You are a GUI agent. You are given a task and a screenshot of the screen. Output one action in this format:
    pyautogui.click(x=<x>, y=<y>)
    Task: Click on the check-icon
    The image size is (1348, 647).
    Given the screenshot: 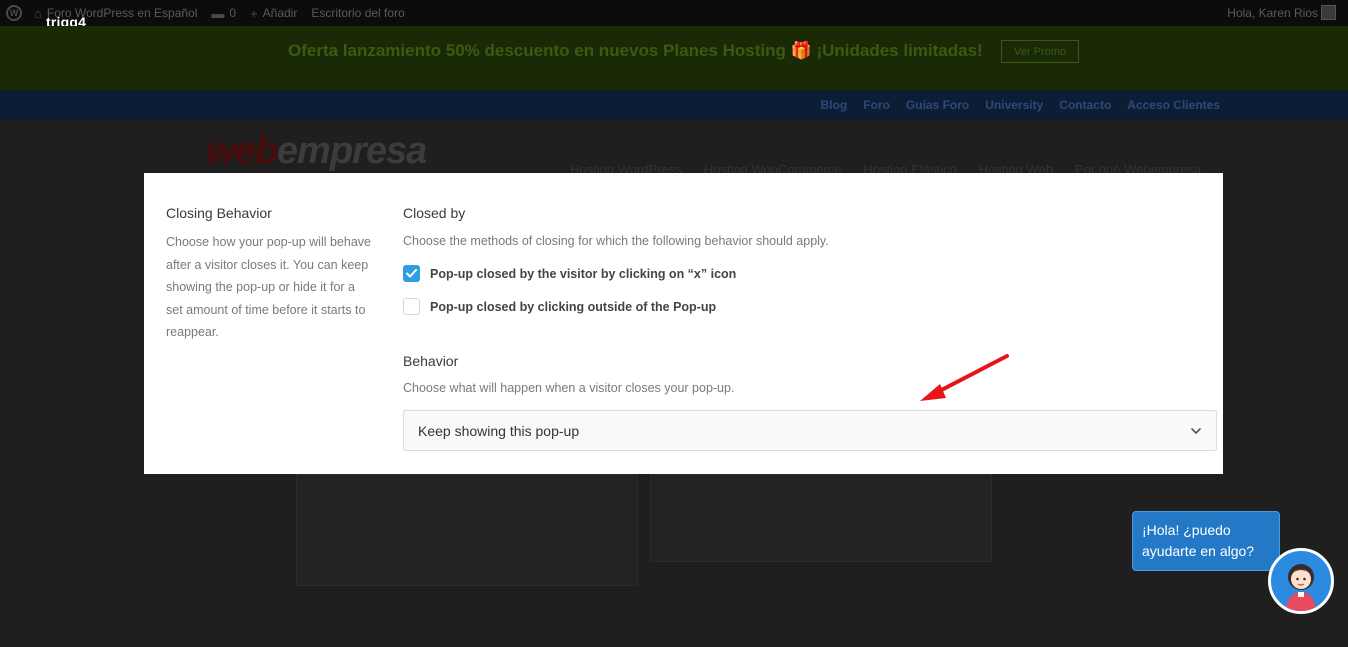 What is the action you would take?
    pyautogui.click(x=411, y=273)
    